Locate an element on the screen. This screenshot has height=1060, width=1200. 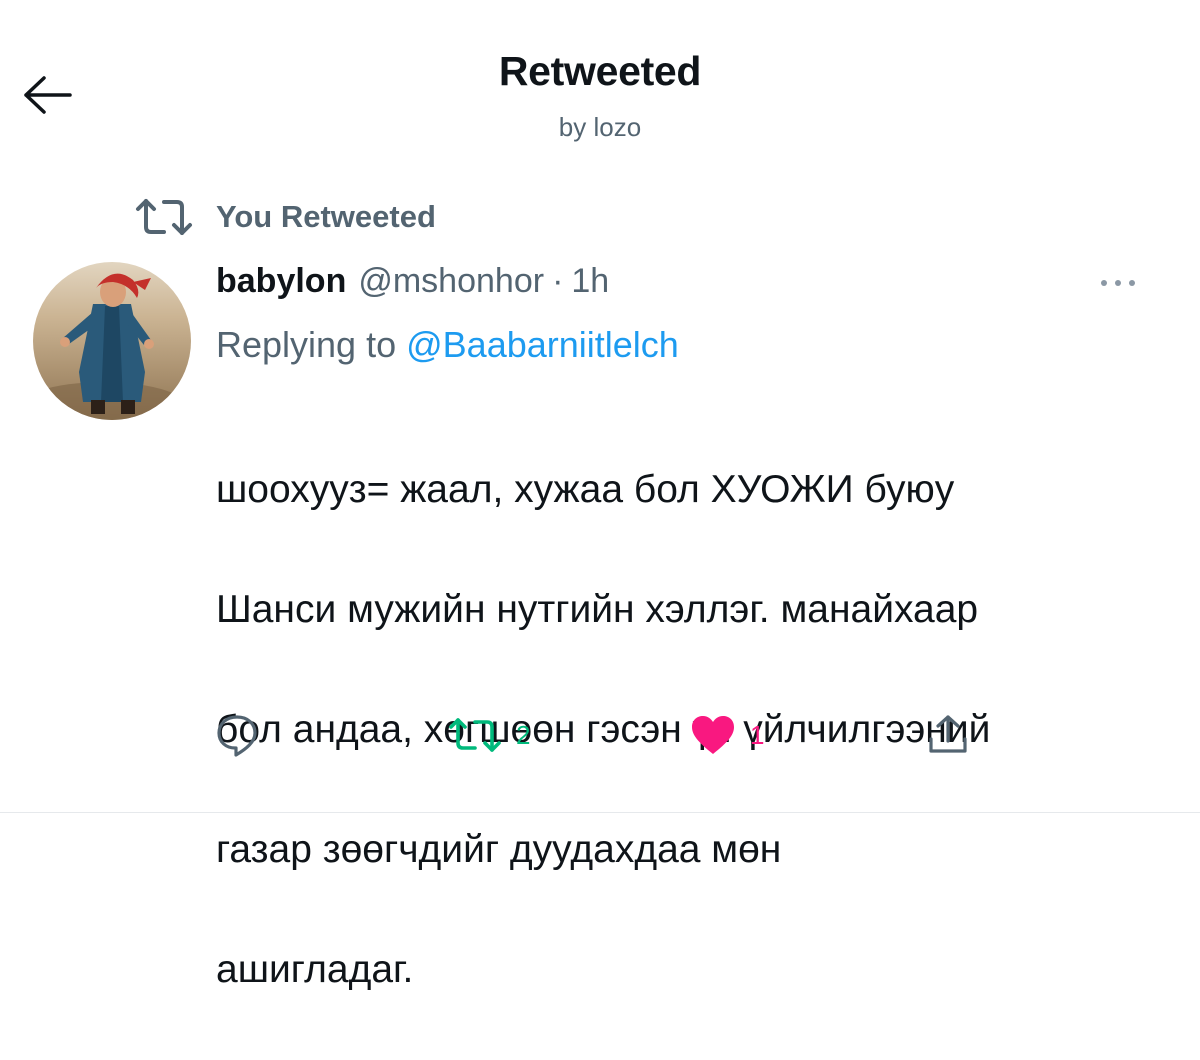
more-icon is located at coordinates (1118, 283).